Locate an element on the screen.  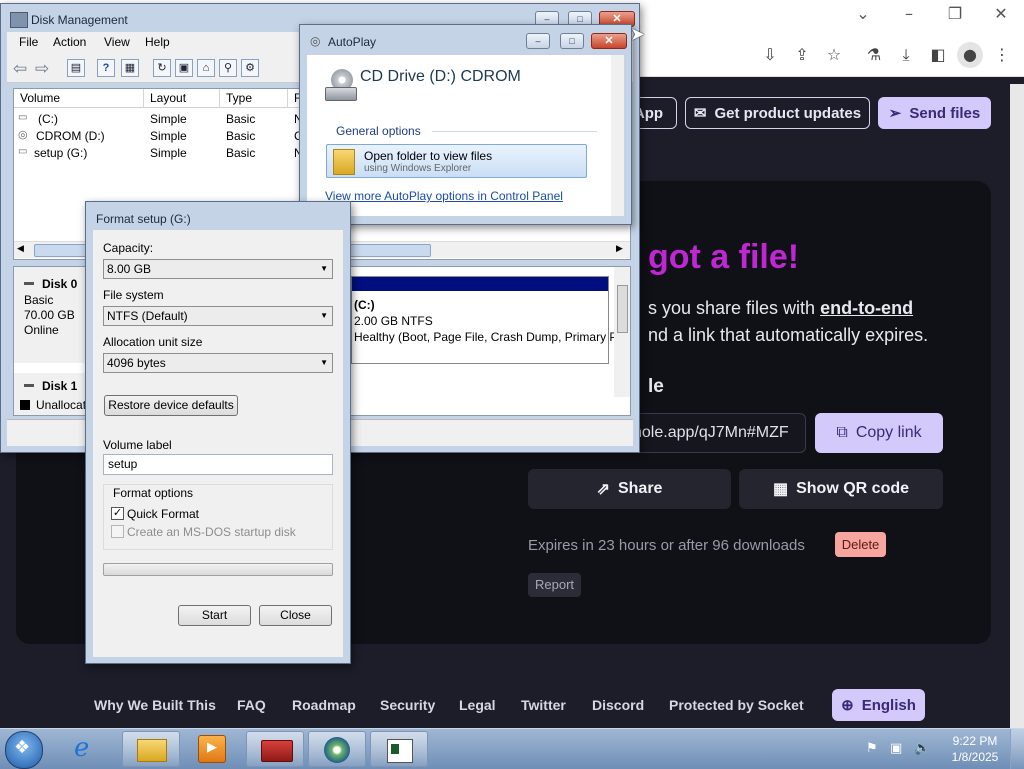
taskbar-disk-management is located at coordinates (275, 749).